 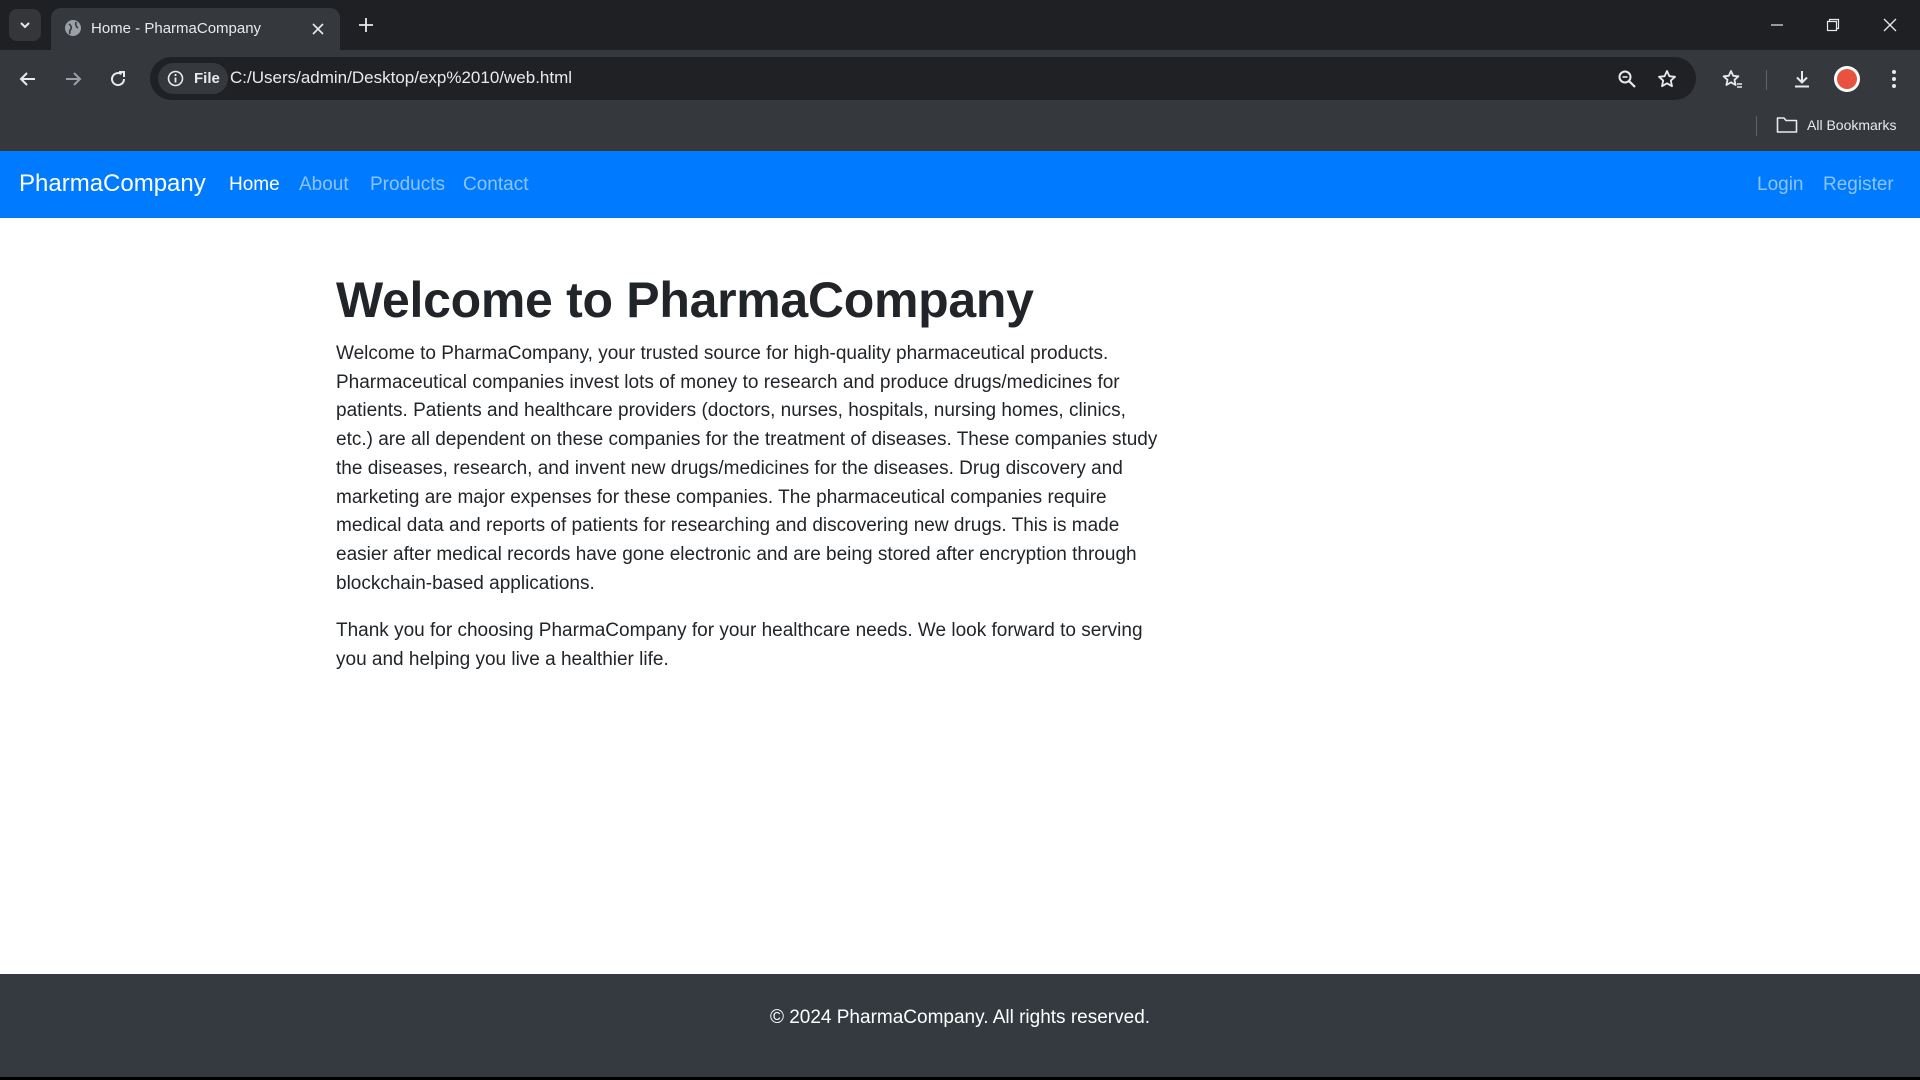 What do you see at coordinates (685, 300) in the screenshot?
I see `page-title: Welcome to PharmaCompany` at bounding box center [685, 300].